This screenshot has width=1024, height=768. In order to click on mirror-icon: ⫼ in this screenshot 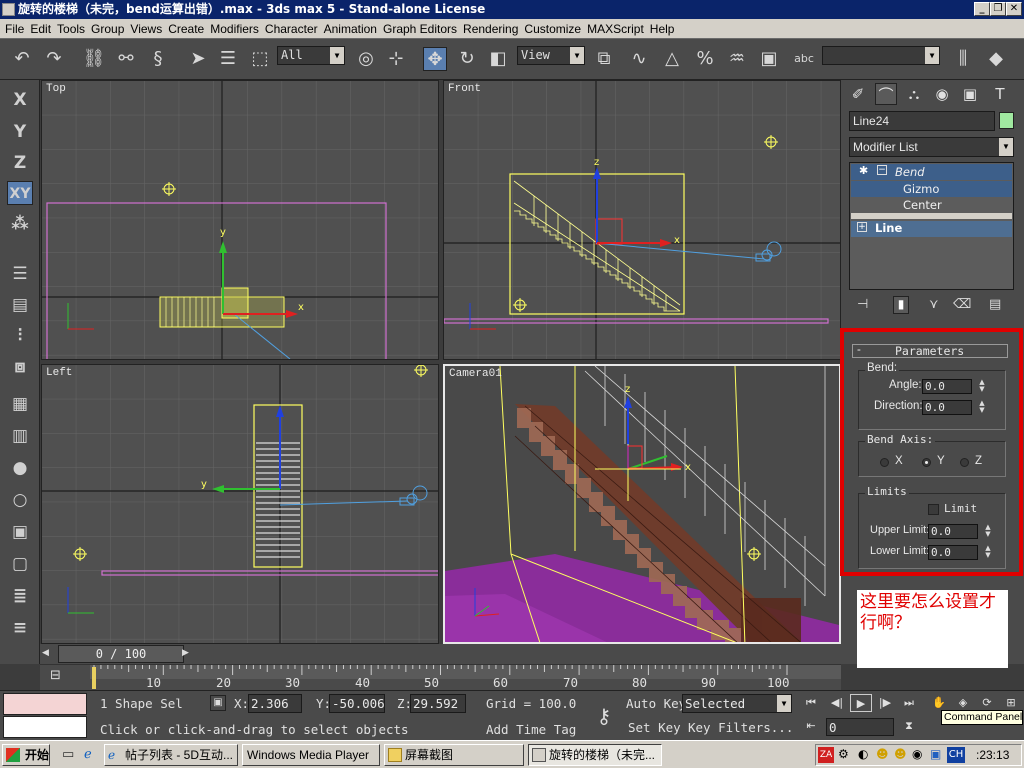, I will do `click(963, 59)`.